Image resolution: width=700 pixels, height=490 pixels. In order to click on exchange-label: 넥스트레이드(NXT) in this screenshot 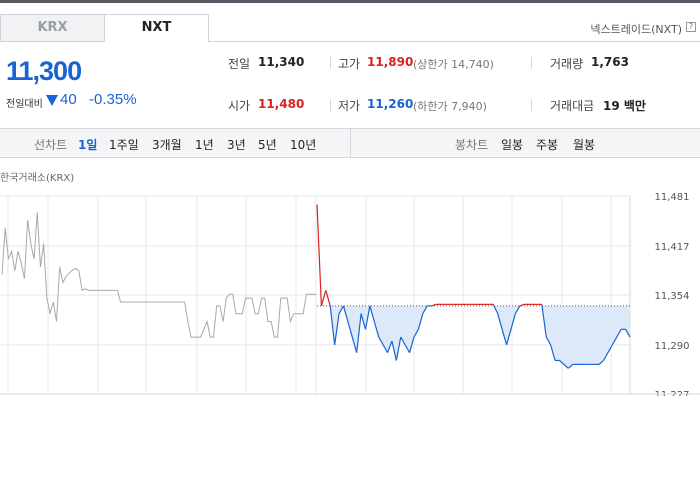, I will do `click(636, 29)`.